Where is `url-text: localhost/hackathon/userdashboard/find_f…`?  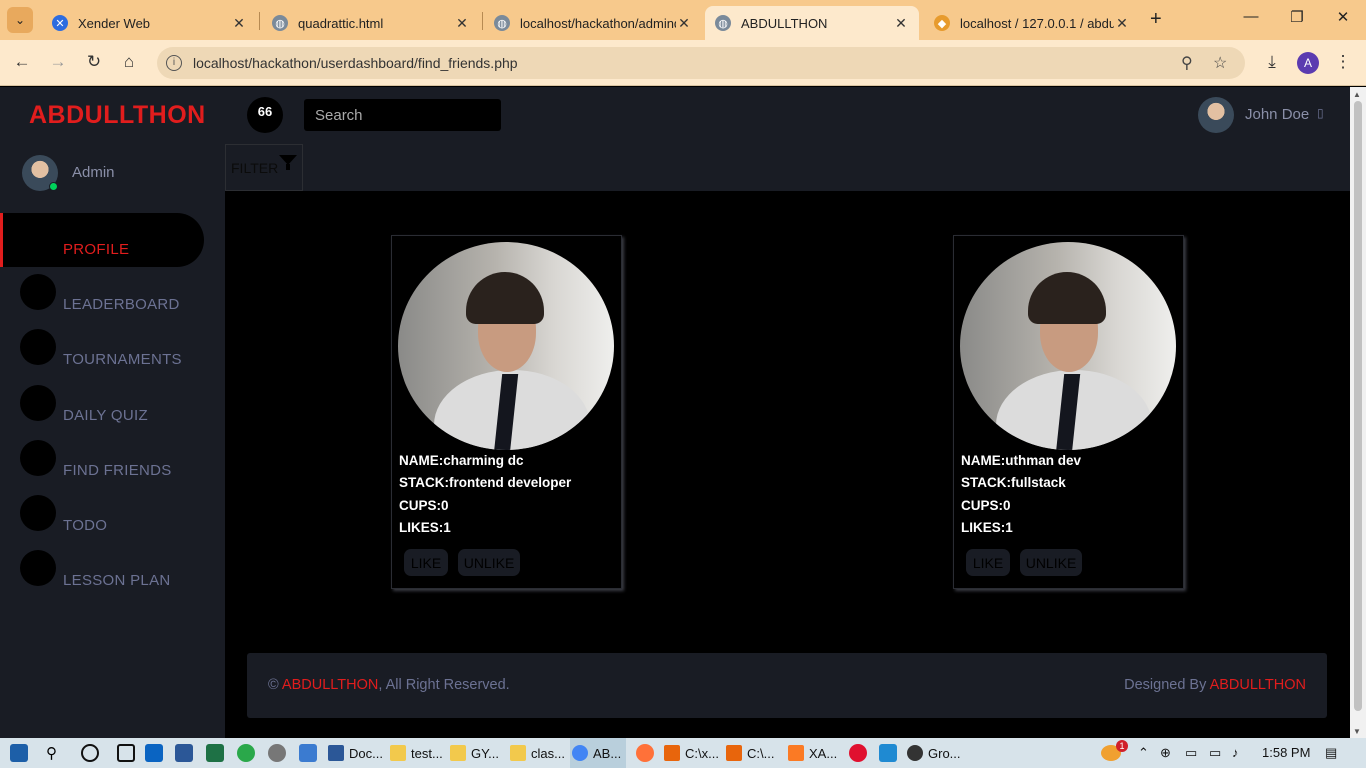
url-text: localhost/hackathon/userdashboard/find_f… is located at coordinates (355, 63).